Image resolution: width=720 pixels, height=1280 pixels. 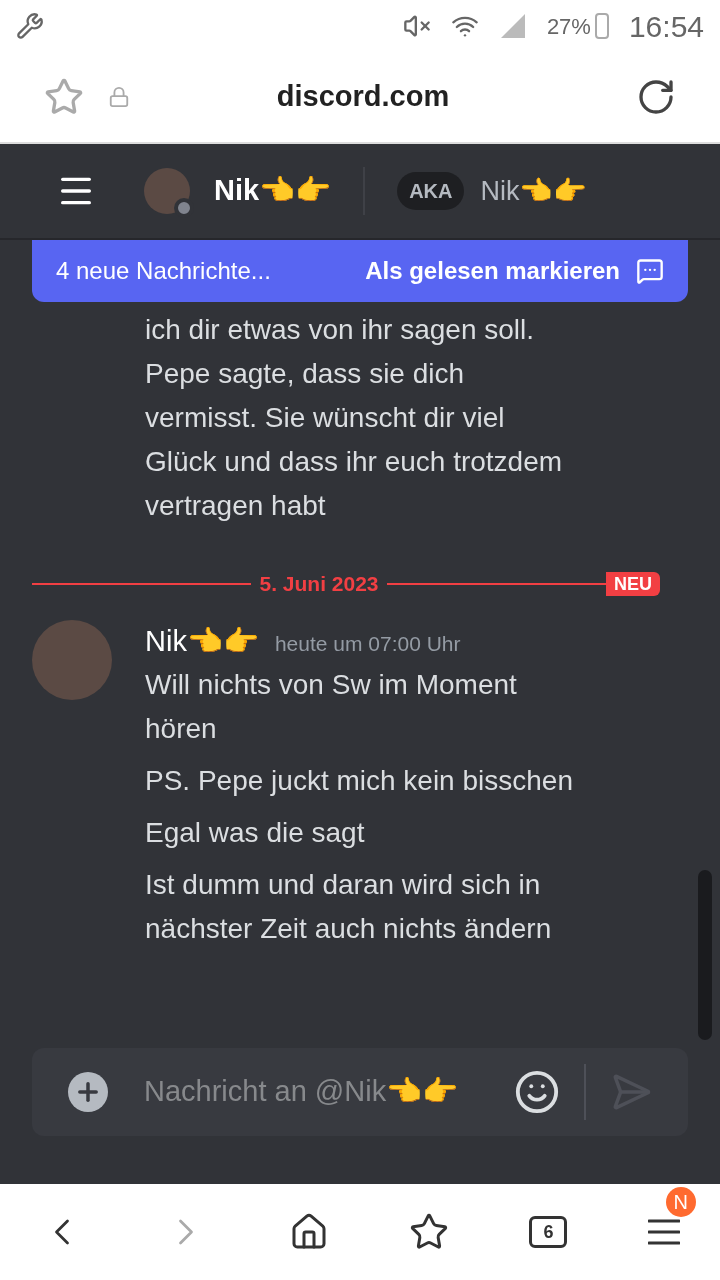 I want to click on add-attachment-icon, so click(x=88, y=1092).